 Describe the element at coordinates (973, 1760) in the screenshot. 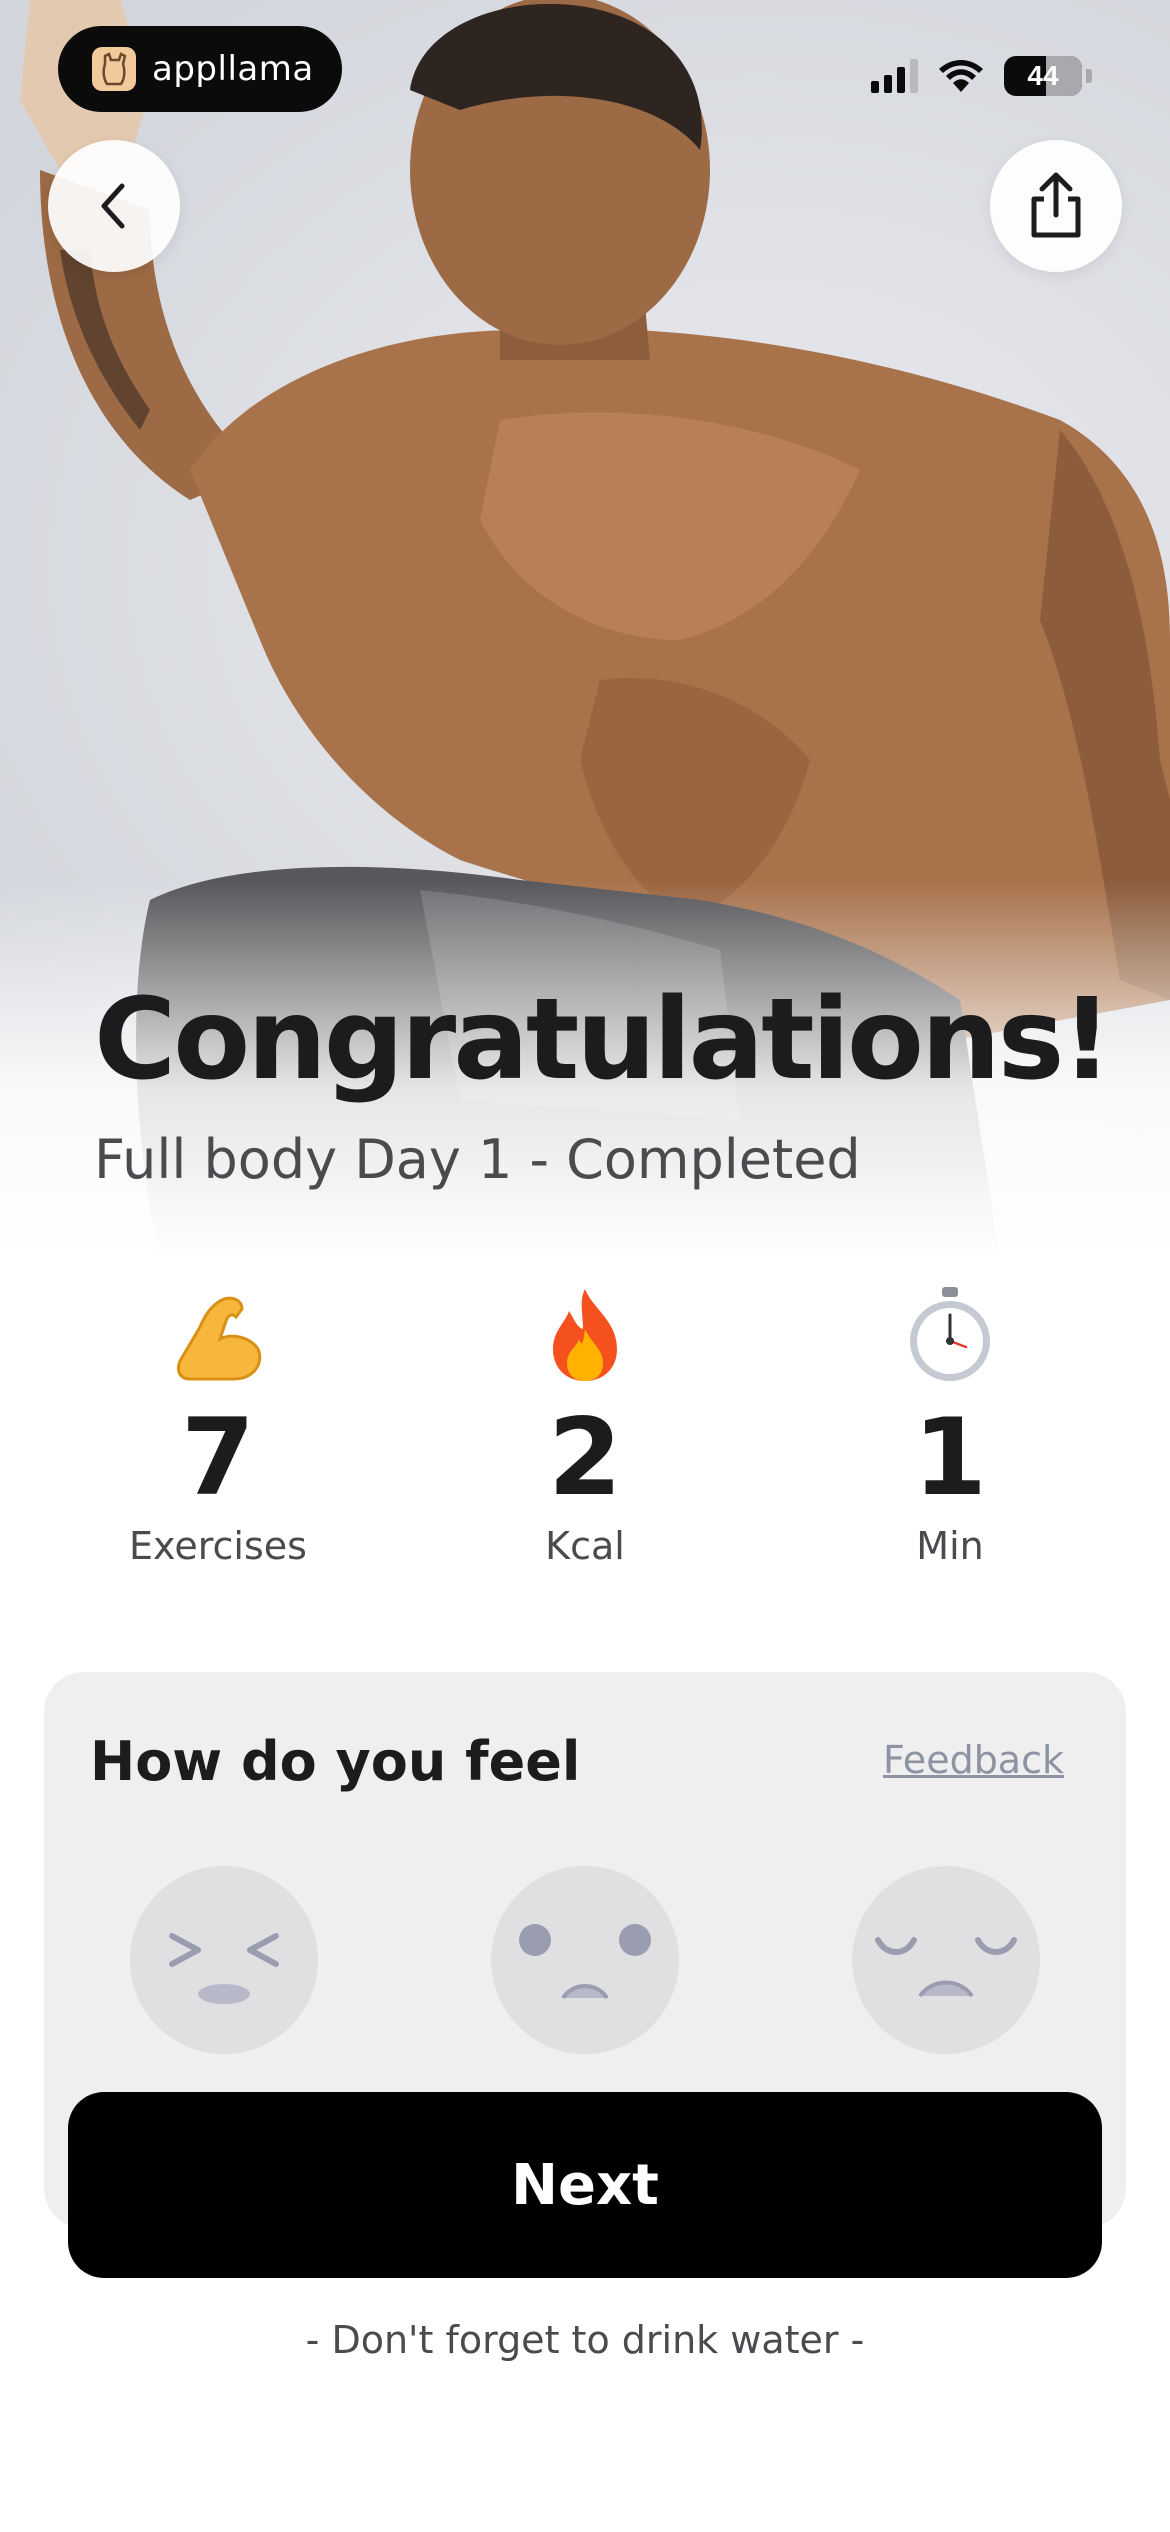

I see `feedback-link: Feedback` at that location.